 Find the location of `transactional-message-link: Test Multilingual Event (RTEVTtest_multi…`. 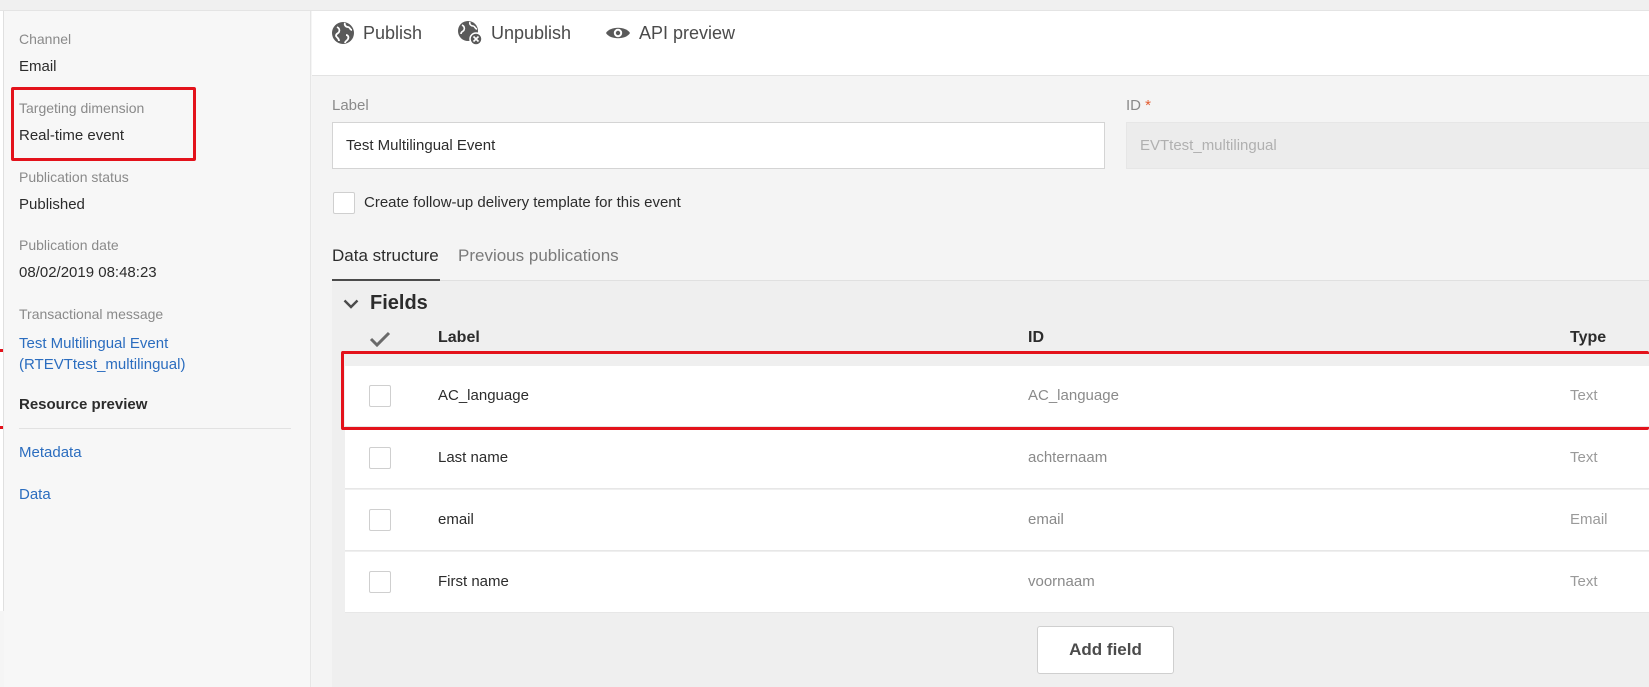

transactional-message-link: Test Multilingual Event (RTEVTtest_multi… is located at coordinates (102, 354).